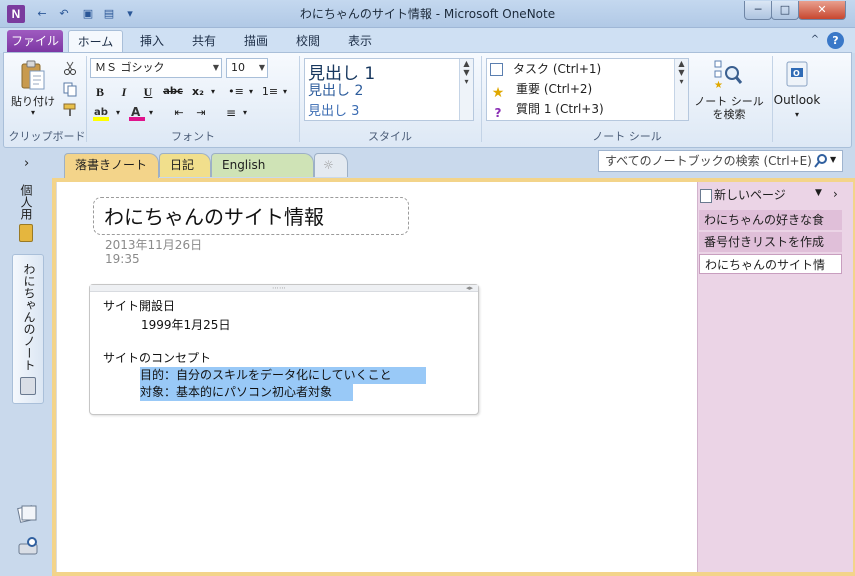 This screenshot has height=576, width=855. What do you see at coordinates (681, 89) in the screenshot?
I see `tags-scroll: ▲ ▼ ▾` at bounding box center [681, 89].